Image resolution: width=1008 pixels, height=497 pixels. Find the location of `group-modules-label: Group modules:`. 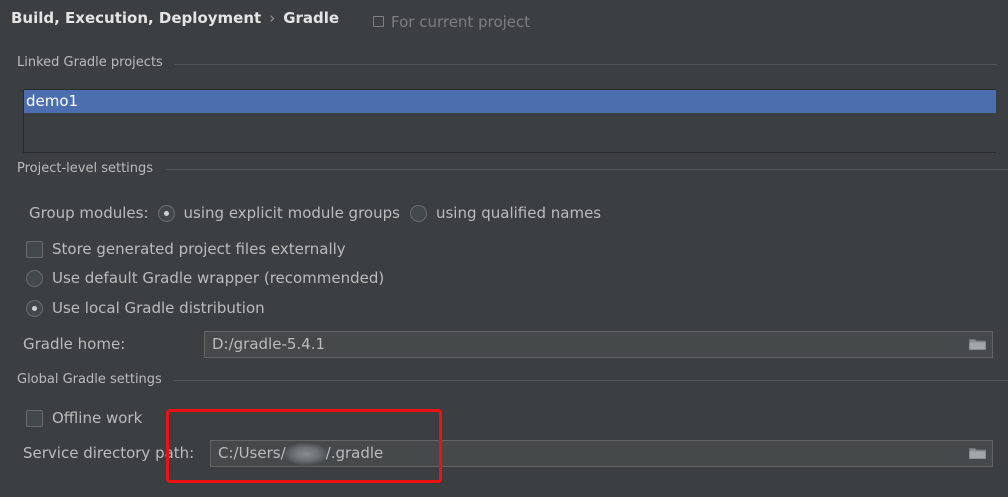

group-modules-label: Group modules: is located at coordinates (89, 213).